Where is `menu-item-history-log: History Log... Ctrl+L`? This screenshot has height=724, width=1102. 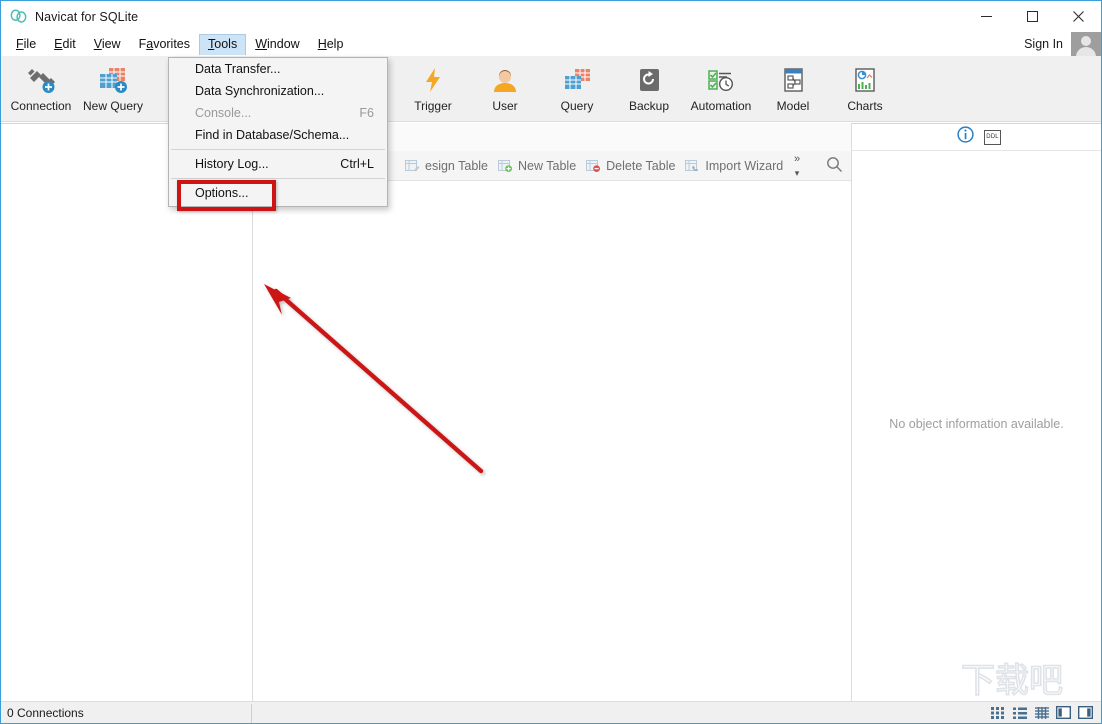 menu-item-history-log: History Log... Ctrl+L is located at coordinates (278, 164).